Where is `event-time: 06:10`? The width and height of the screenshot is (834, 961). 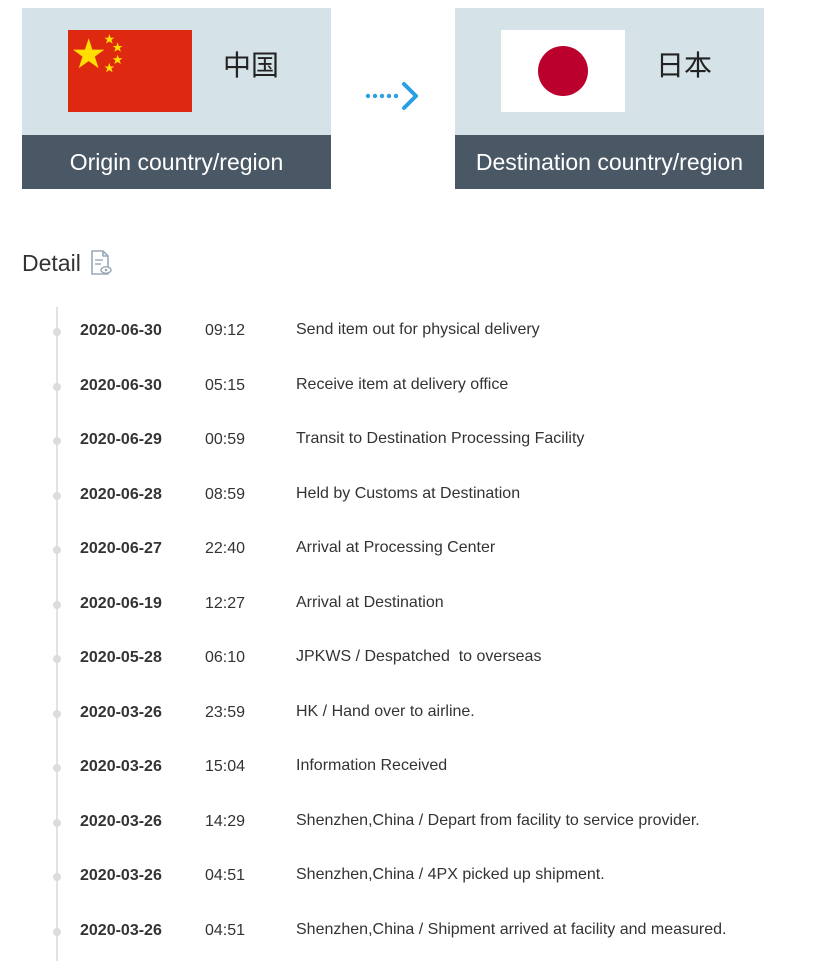 event-time: 06:10 is located at coordinates (225, 657).